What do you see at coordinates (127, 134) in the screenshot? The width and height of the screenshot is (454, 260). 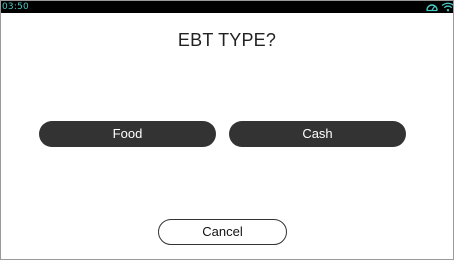 I see `food-button: Food` at bounding box center [127, 134].